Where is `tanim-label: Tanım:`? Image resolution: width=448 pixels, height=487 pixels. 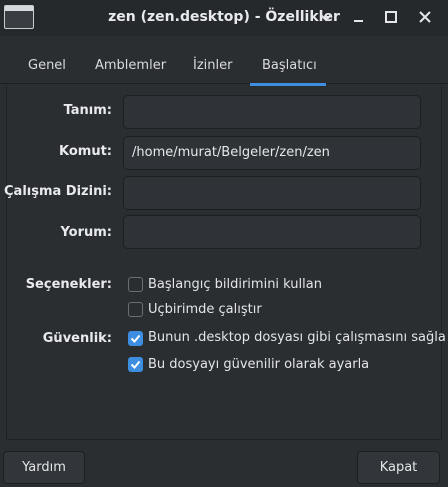
tanim-label: Tanım: is located at coordinates (87, 110).